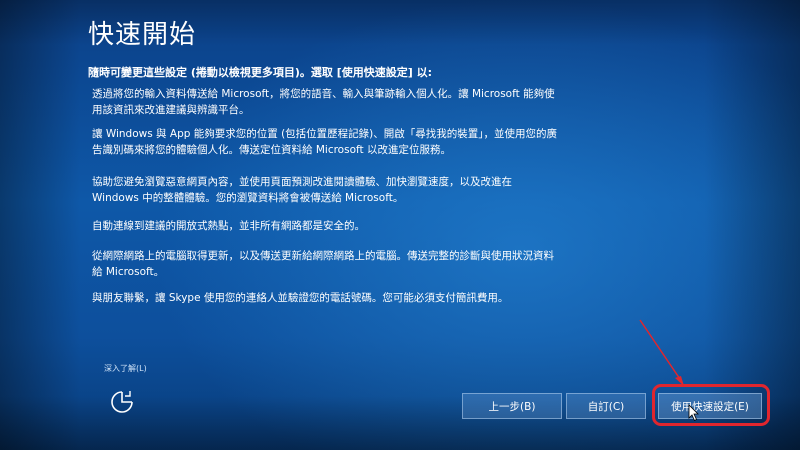 The image size is (800, 450). Describe the element at coordinates (171, 110) in the screenshot. I see `setting-text: 用該資訊來改進建議與辨識平台。` at that location.